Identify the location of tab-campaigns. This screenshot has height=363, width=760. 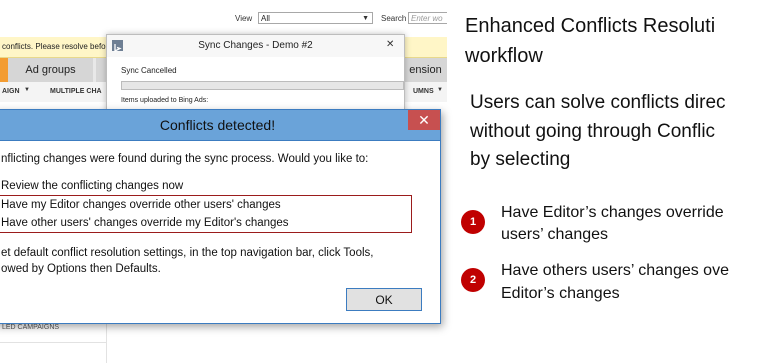
(4, 70).